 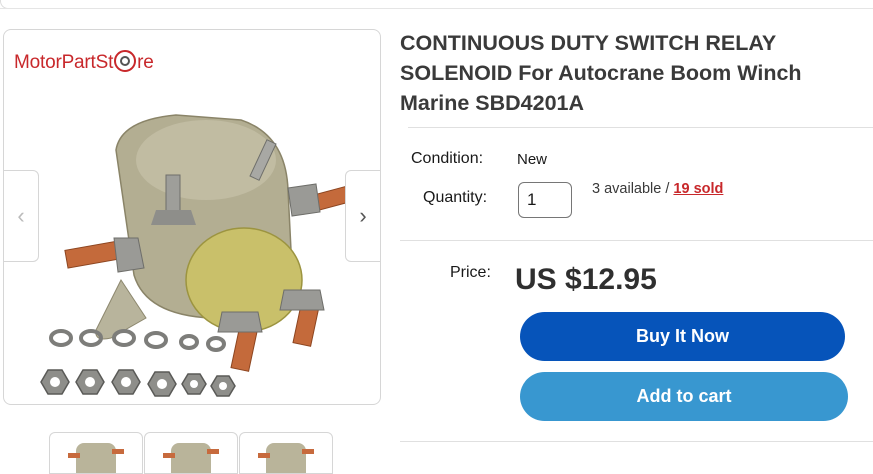 I want to click on price-label: Price:, so click(x=470, y=272).